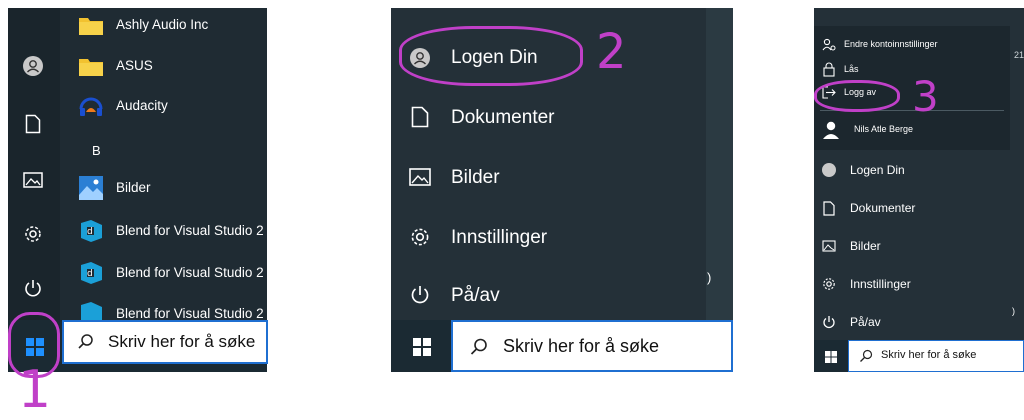 The width and height of the screenshot is (1024, 420). What do you see at coordinates (172, 189) in the screenshot?
I see `app-list-item: Bilder` at bounding box center [172, 189].